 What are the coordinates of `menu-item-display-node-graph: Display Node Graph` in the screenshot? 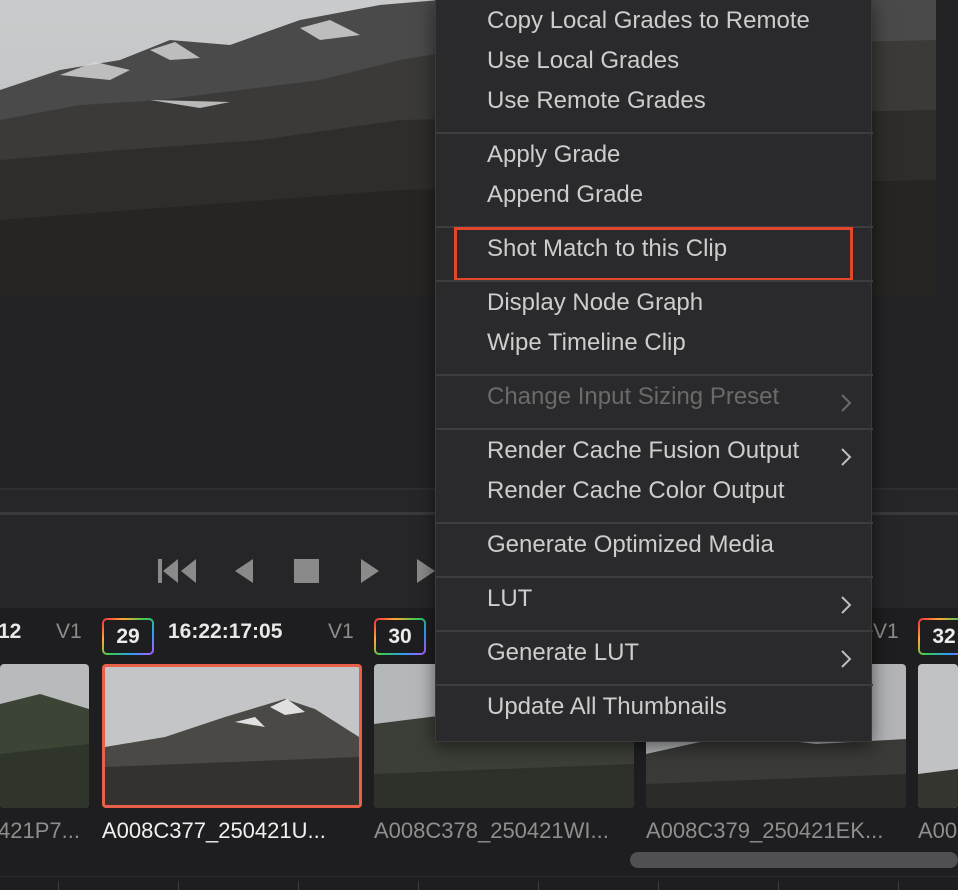 It's located at (595, 309).